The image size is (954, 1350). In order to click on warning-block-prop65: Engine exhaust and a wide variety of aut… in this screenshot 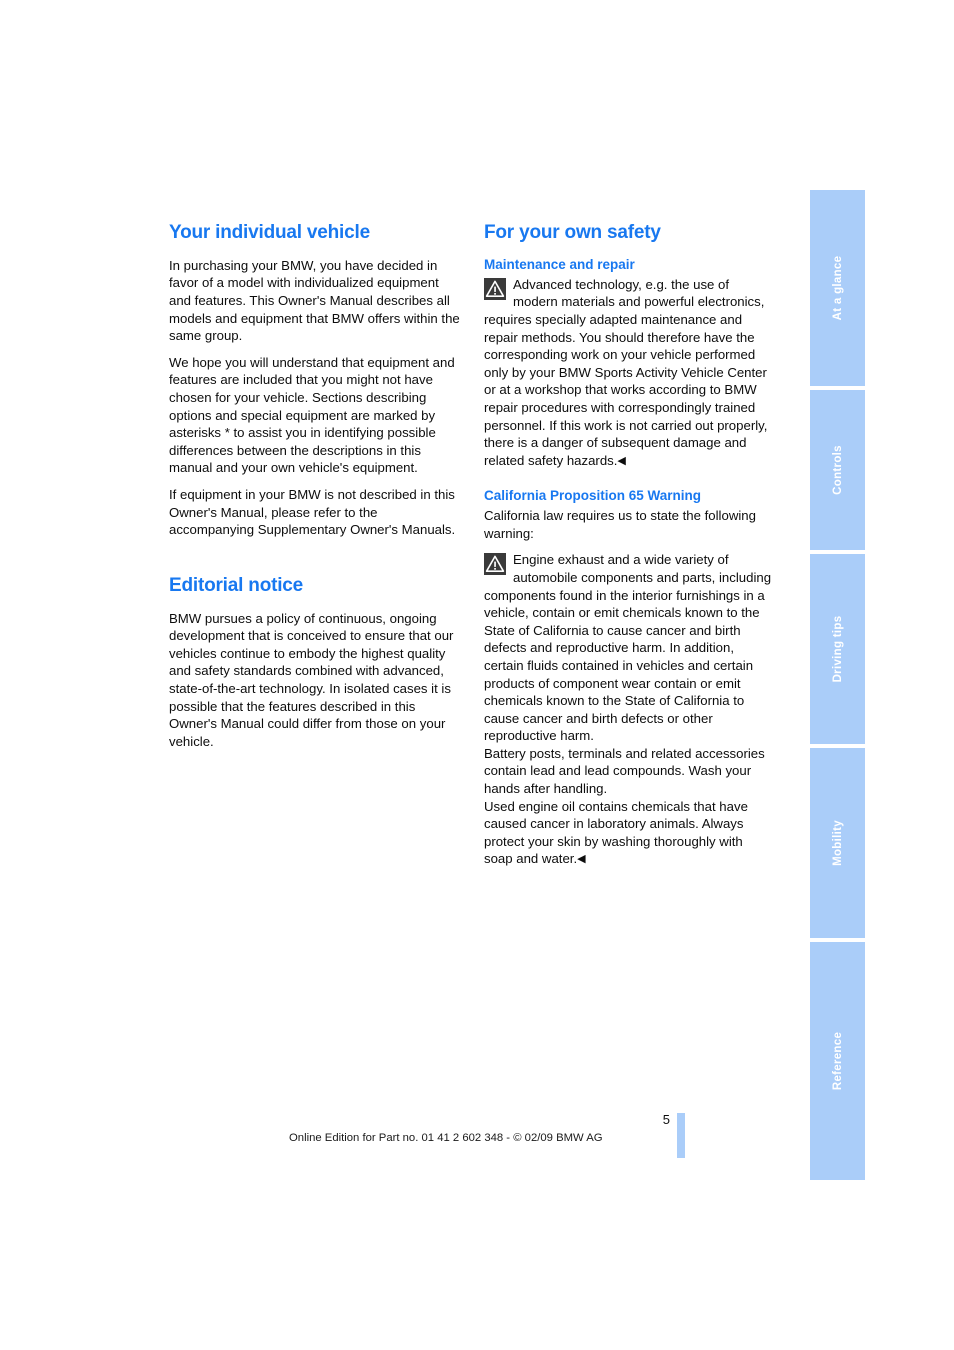, I will do `click(629, 648)`.